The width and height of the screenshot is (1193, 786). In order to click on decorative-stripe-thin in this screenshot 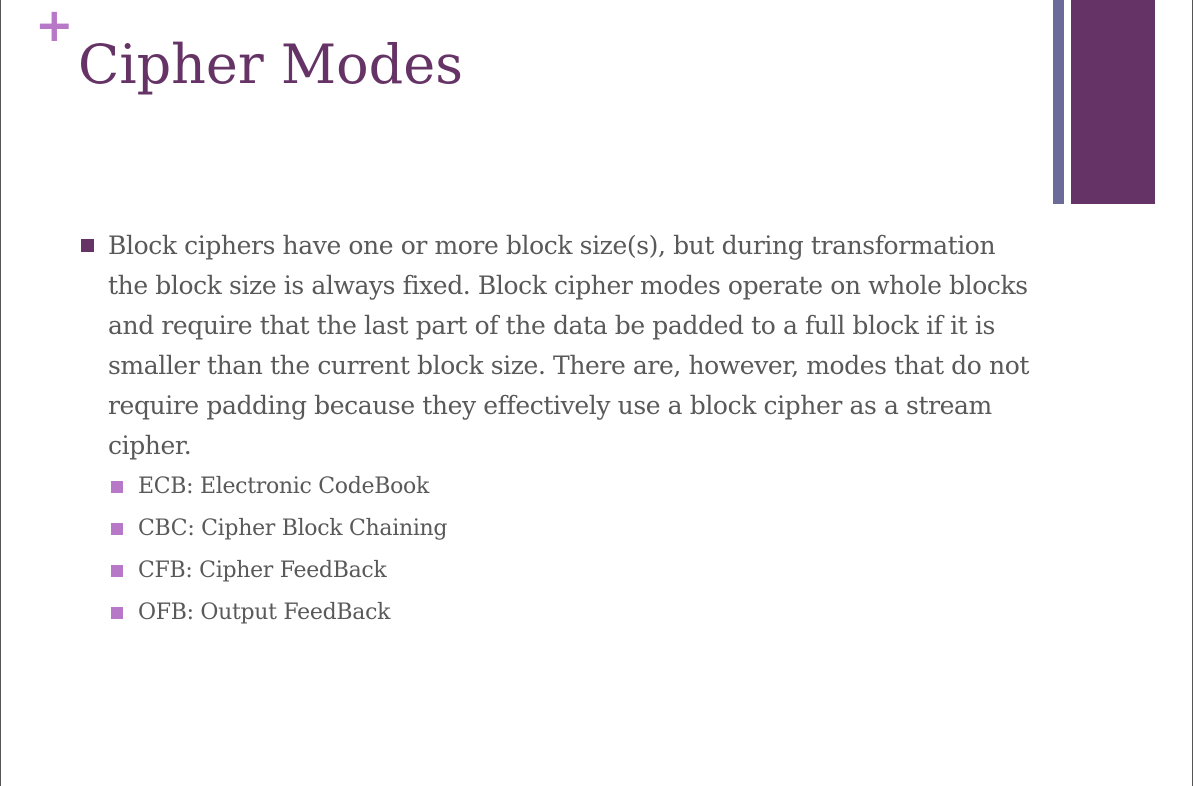, I will do `click(1058, 102)`.